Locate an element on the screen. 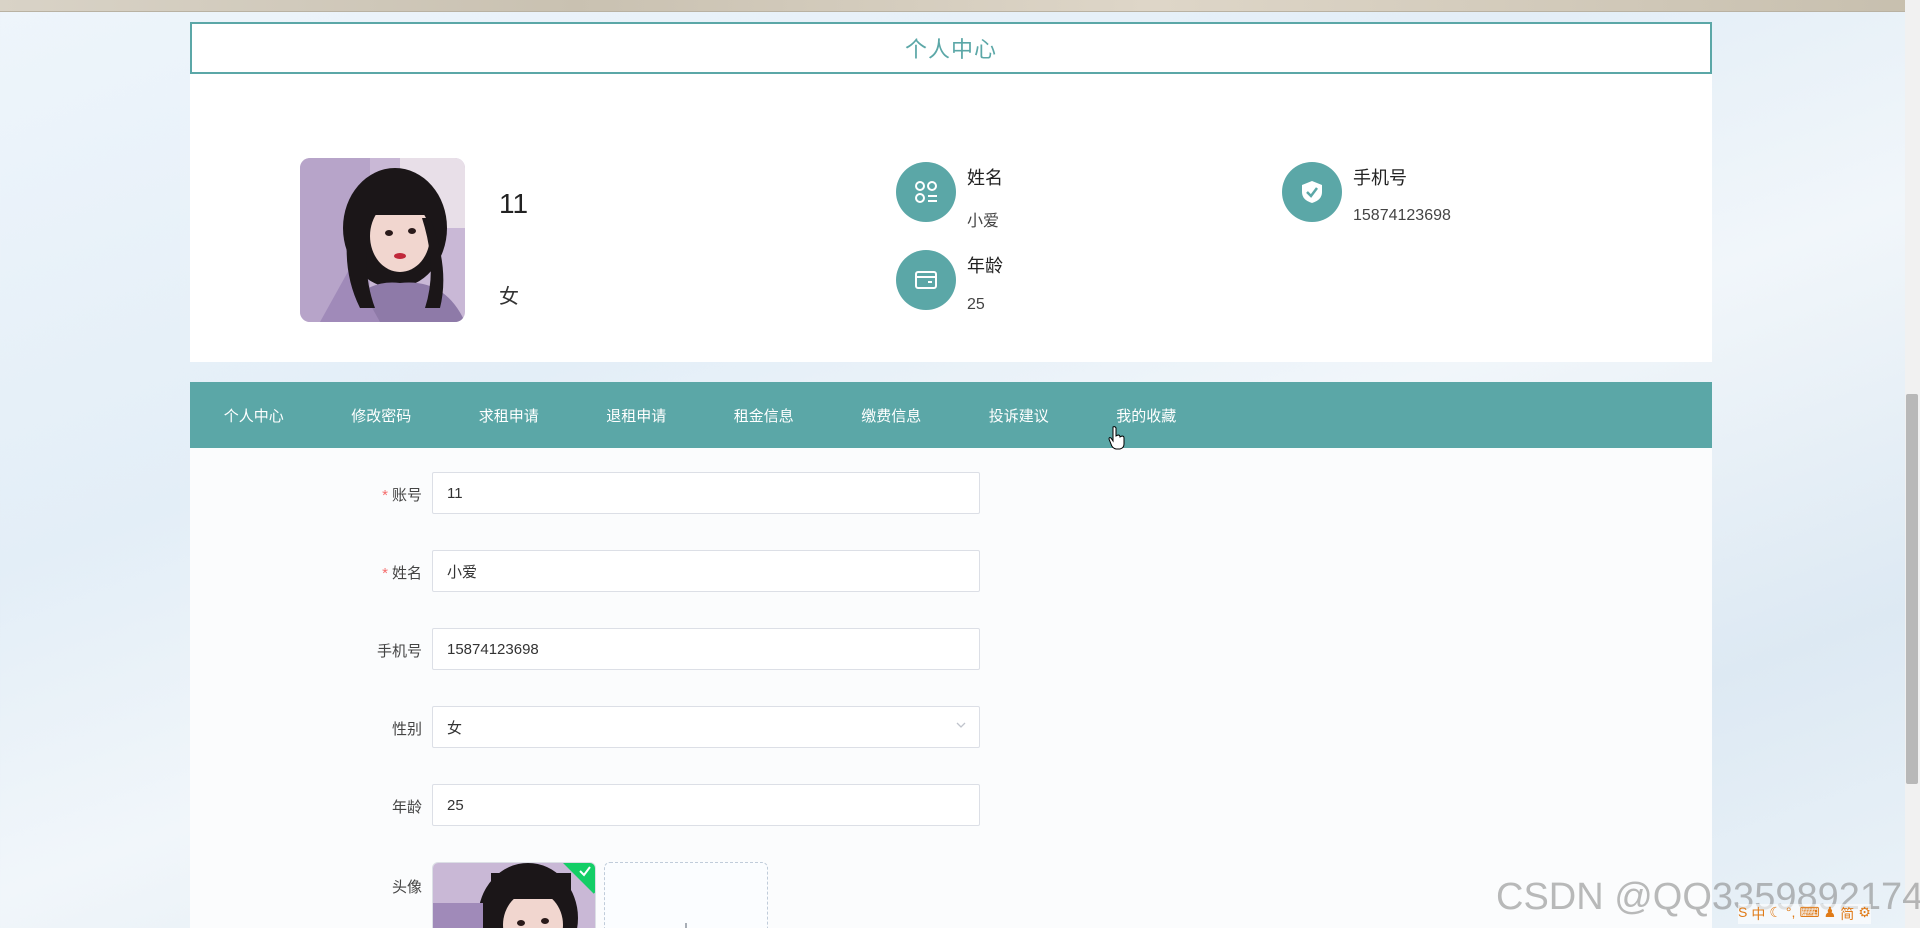 The height and width of the screenshot is (928, 1920). form-row-account: * 账号 is located at coordinates (951, 495).